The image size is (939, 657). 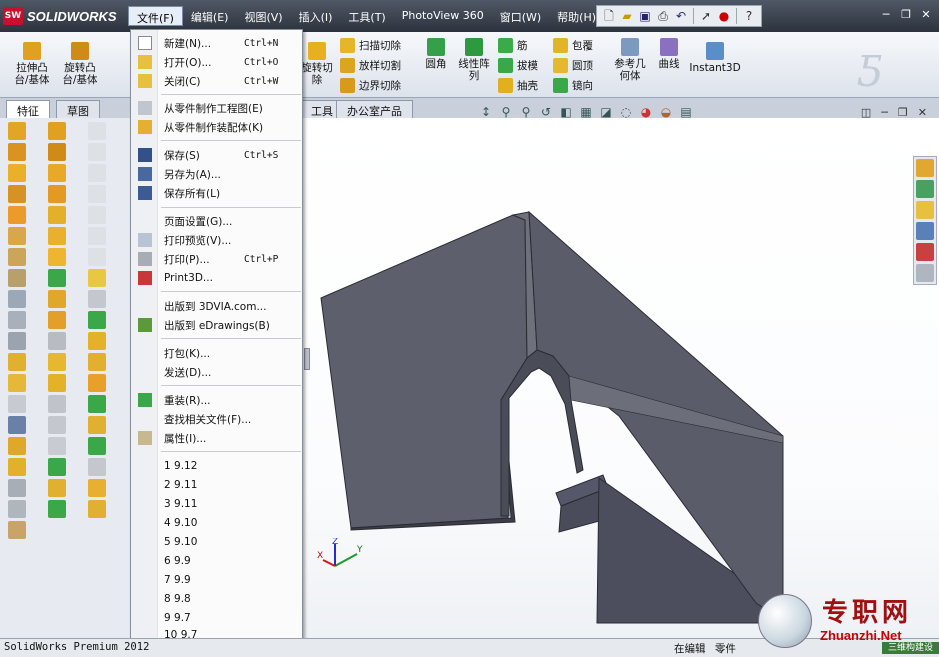 What do you see at coordinates (217, 542) in the screenshot?
I see `recent-file-item: 5 9.10` at bounding box center [217, 542].